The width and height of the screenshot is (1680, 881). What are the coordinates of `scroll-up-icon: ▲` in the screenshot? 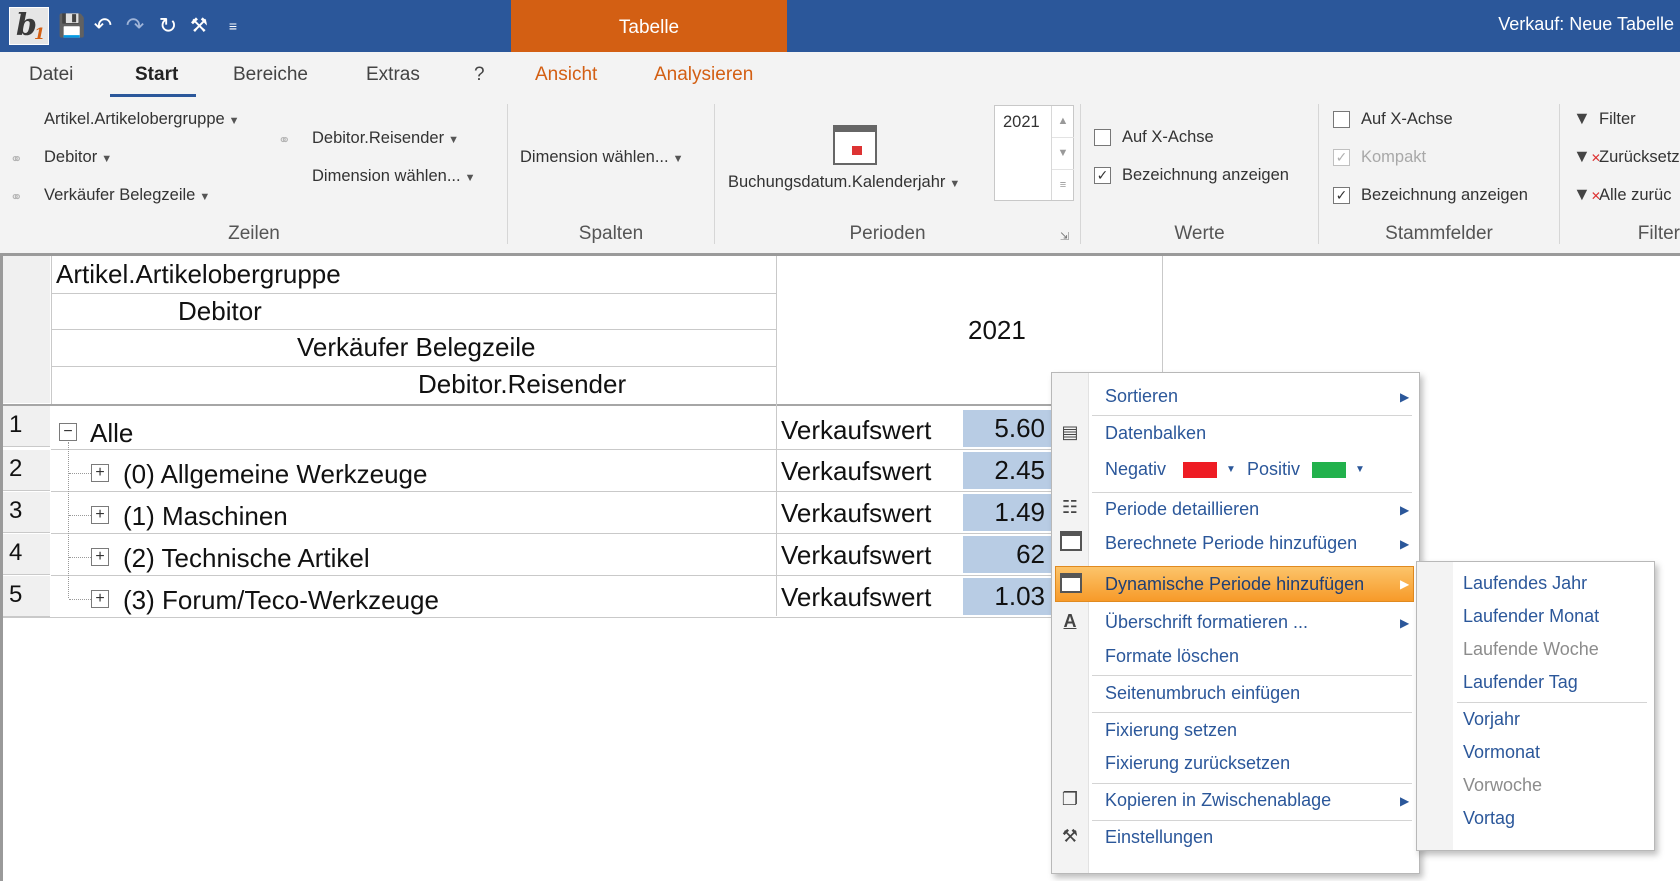 It's located at (1063, 122).